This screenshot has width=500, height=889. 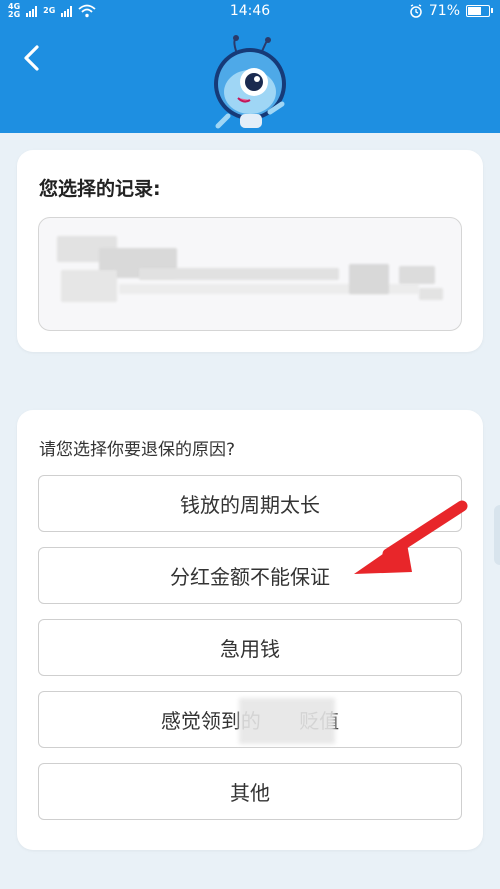 I want to click on status-bar: 4G 2G 2G 14:46 71%, so click(x=250, y=12).